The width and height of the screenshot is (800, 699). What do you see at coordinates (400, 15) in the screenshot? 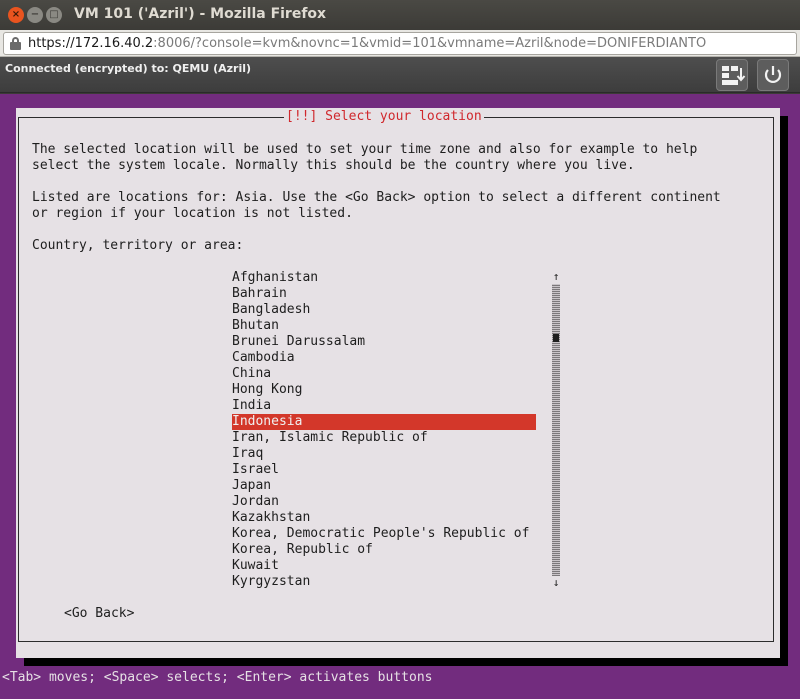
I see `window-titlebar: × − □ VM 101 ('Azril') - Mozilla Firefox` at bounding box center [400, 15].